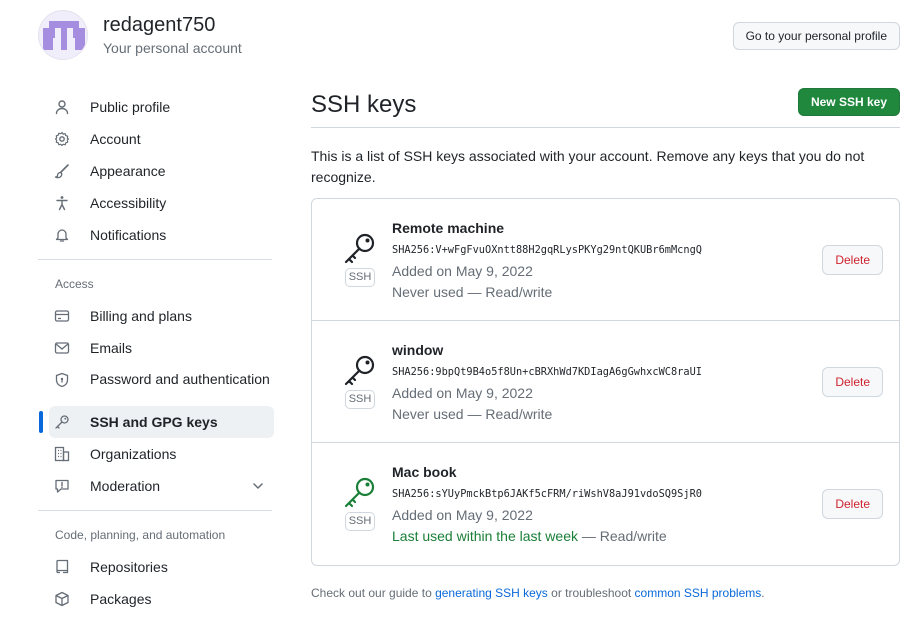 The height and width of the screenshot is (626, 917). What do you see at coordinates (418, 350) in the screenshot?
I see `key-title: window` at bounding box center [418, 350].